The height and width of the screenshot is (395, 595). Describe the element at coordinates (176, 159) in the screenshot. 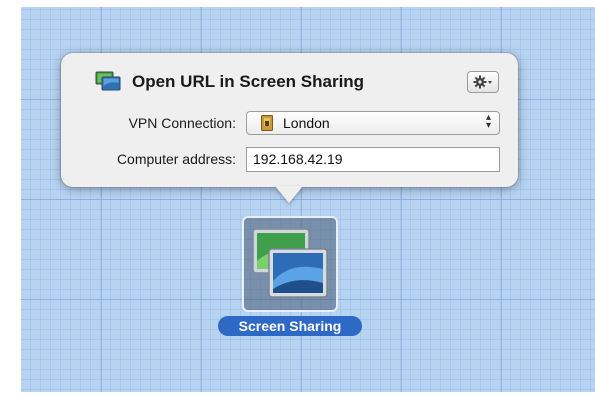

I see `computer-address-label: Computer address:` at that location.